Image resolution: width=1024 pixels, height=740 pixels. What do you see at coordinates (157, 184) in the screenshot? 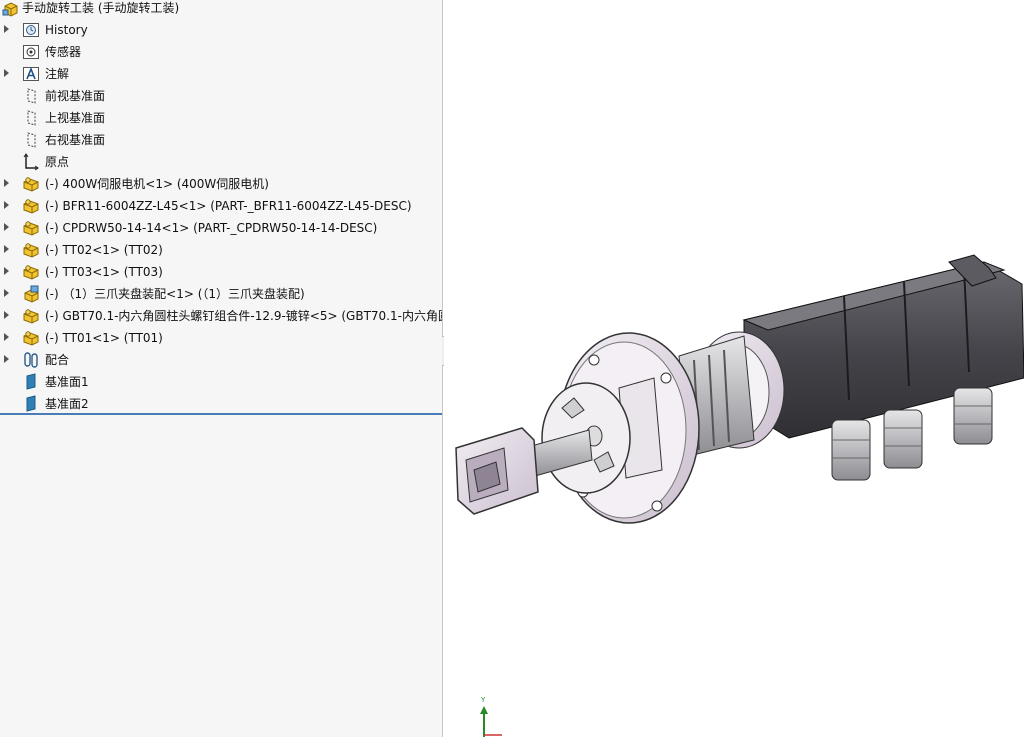
I see `tree-item-label: (-) 400W伺服电机<1> (400W伺服电机)` at bounding box center [157, 184].